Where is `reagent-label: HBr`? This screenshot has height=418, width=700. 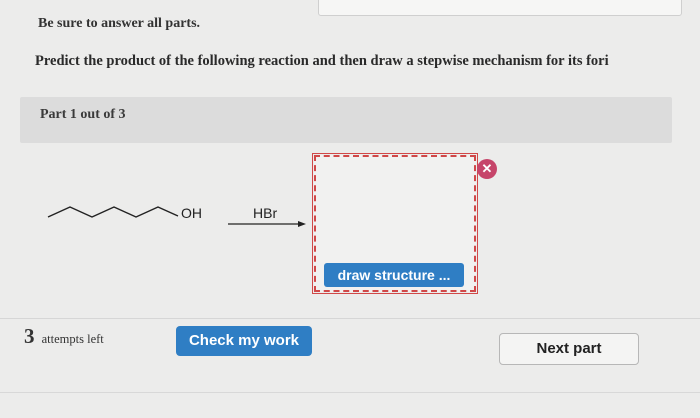 reagent-label: HBr is located at coordinates (265, 213).